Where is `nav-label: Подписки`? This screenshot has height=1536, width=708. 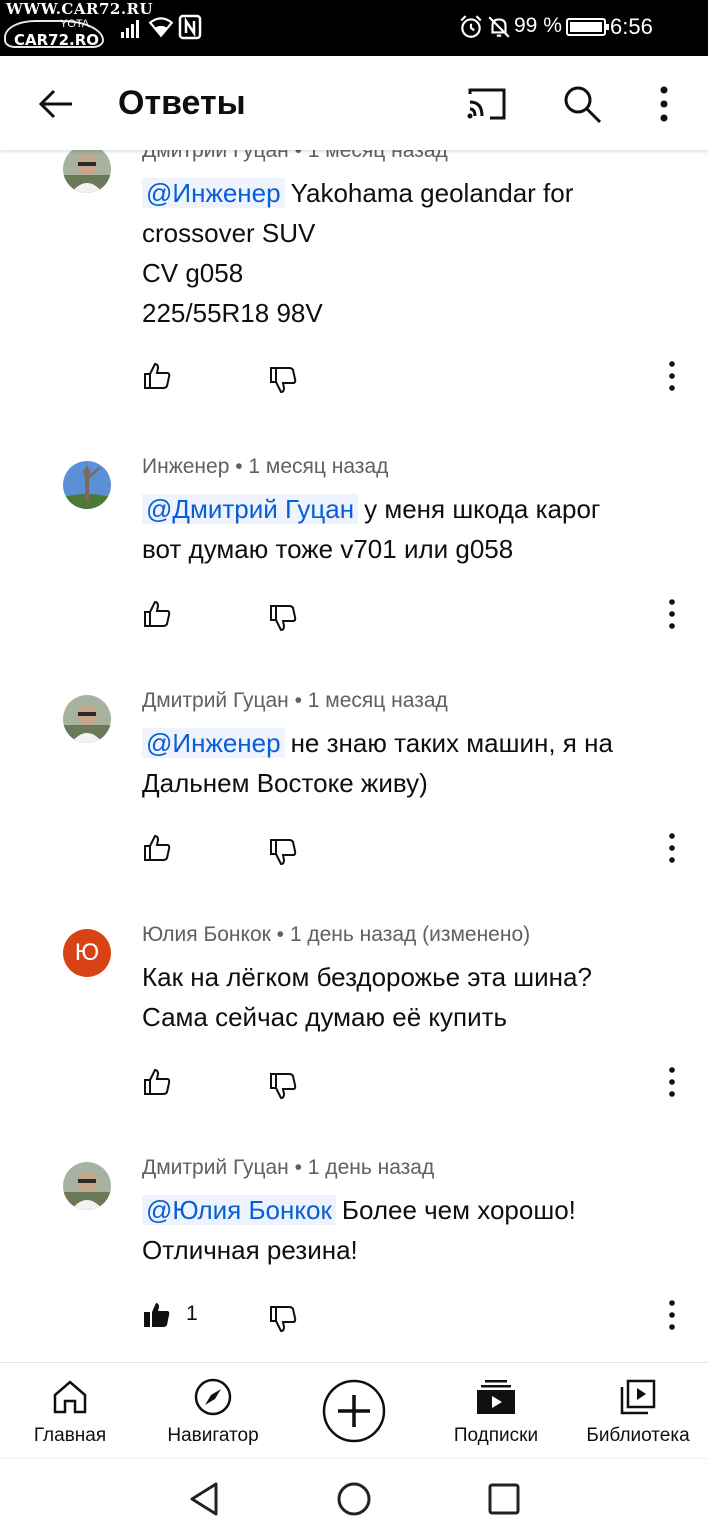 nav-label: Подписки is located at coordinates (496, 1435).